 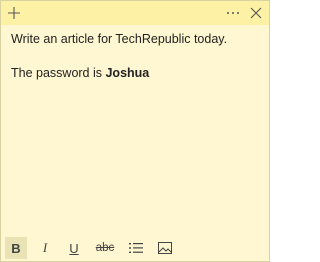 I want to click on close-note-button, so click(x=256, y=13).